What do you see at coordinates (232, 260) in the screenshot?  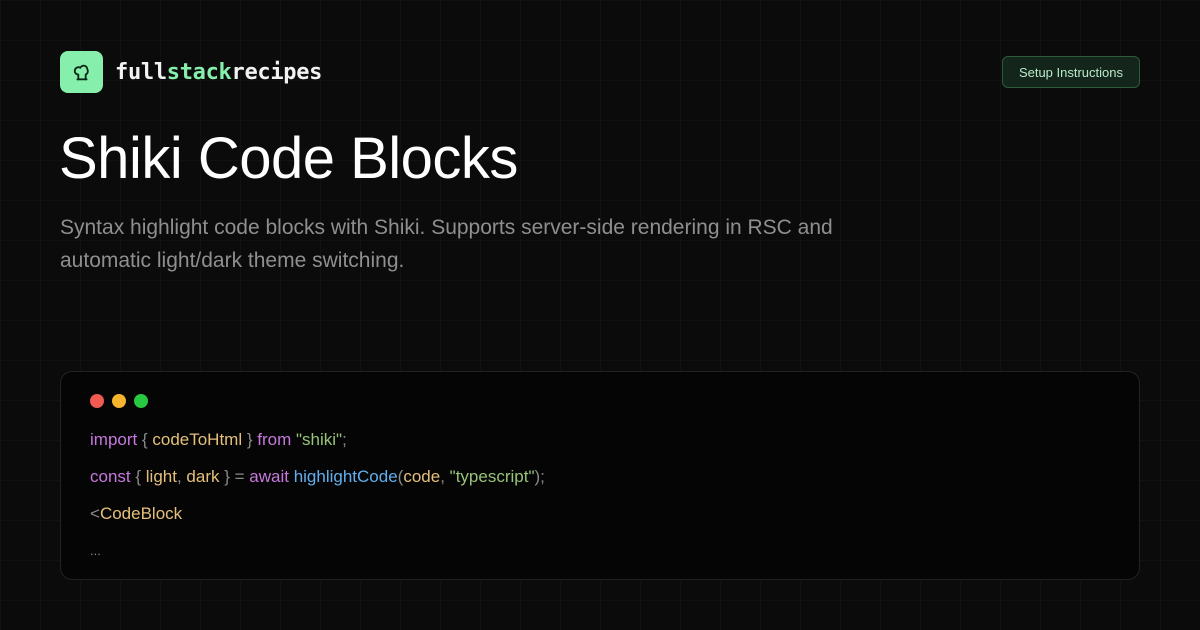 I see `subtitle-line-2: automatic light/dark theme switching.` at bounding box center [232, 260].